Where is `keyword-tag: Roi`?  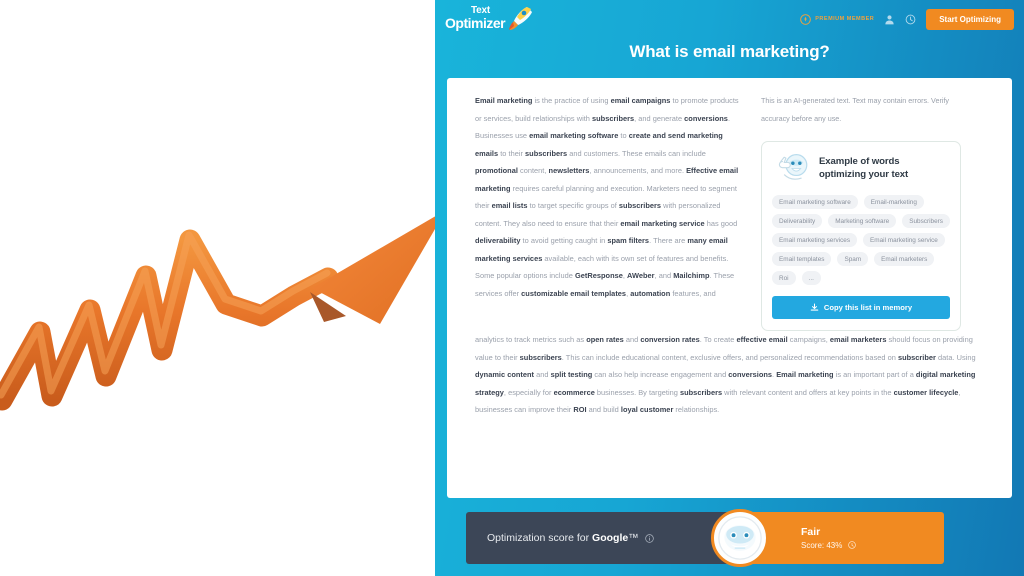 keyword-tag: Roi is located at coordinates (784, 278).